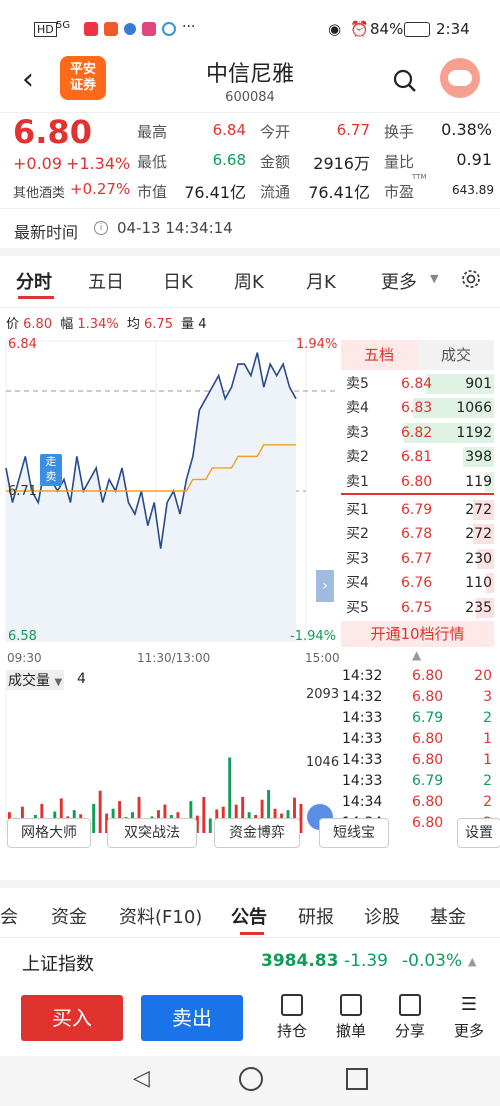 The image size is (500, 1106). I want to click on chevron-down-icon: ▼, so click(434, 278).